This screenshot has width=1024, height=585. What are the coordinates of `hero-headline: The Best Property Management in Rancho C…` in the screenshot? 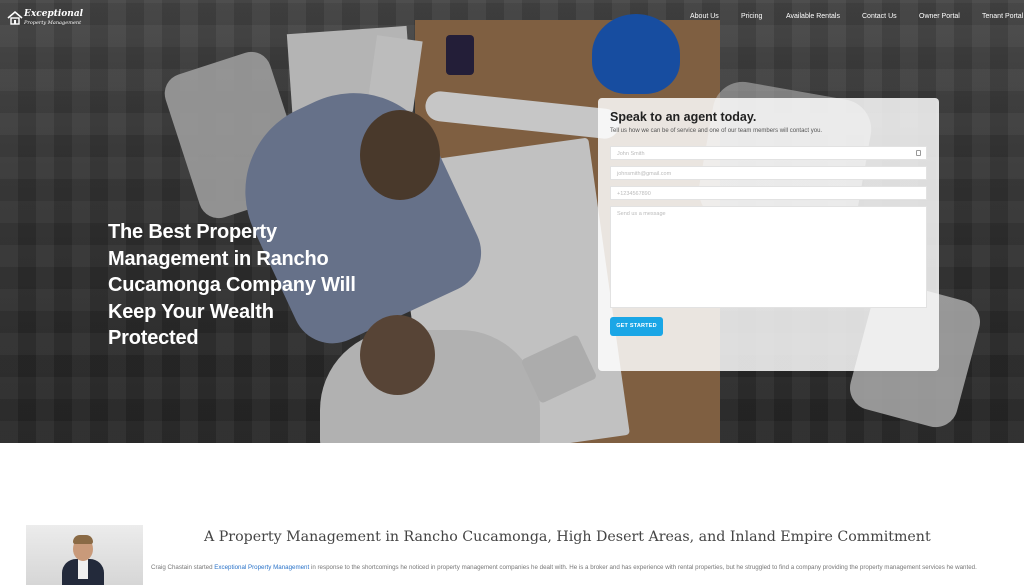 It's located at (232, 285).